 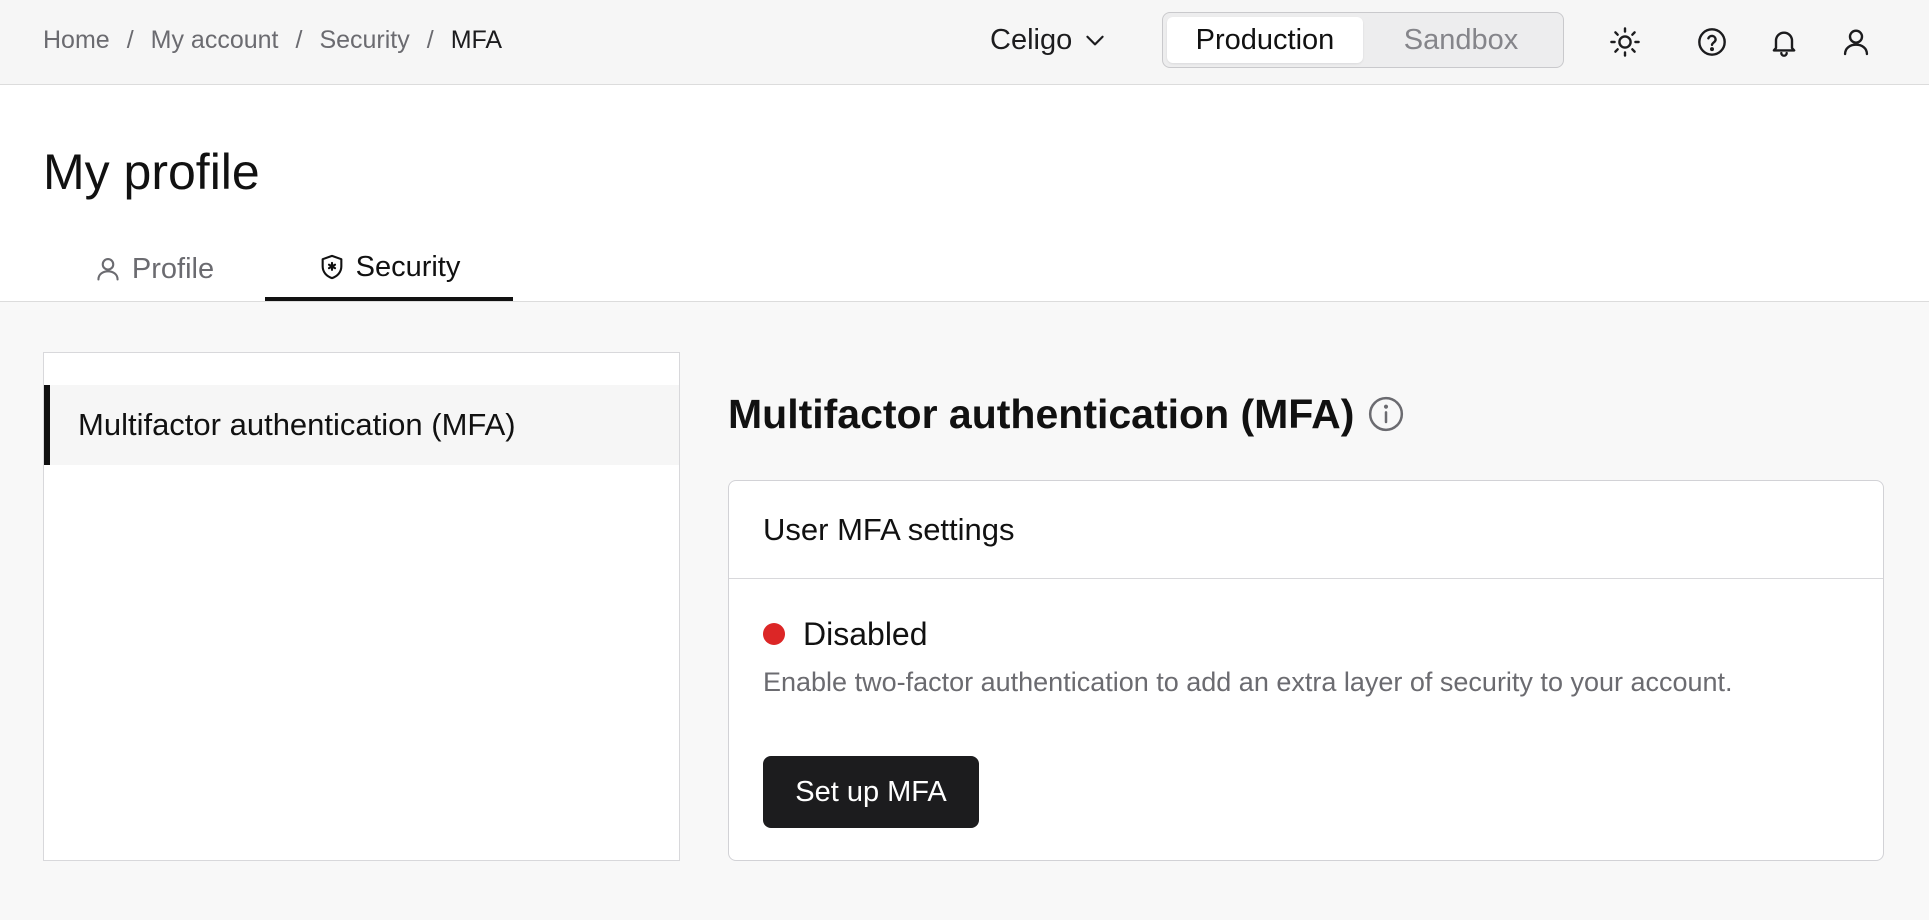 What do you see at coordinates (1306, 530) in the screenshot?
I see `card-title: User MFA settings` at bounding box center [1306, 530].